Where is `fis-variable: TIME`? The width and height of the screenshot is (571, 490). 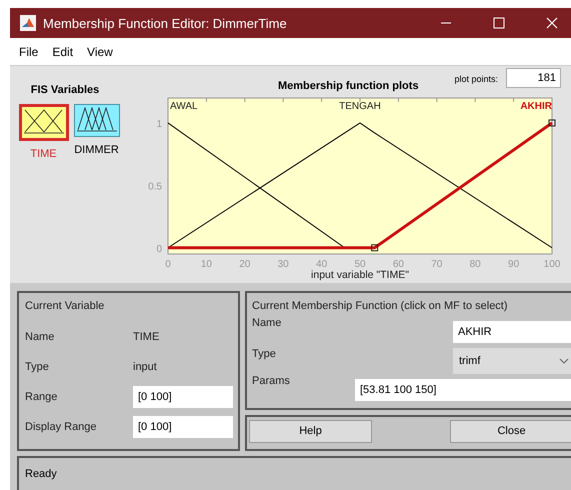 fis-variable: TIME is located at coordinates (43, 132).